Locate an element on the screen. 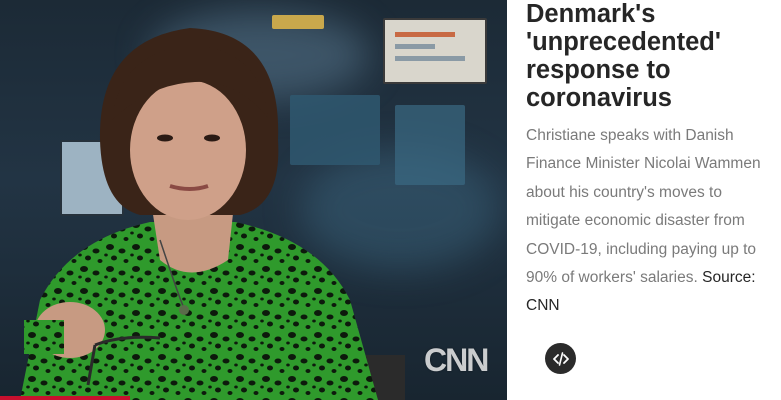 This screenshot has height=400, width=781. code-icon is located at coordinates (560, 358).